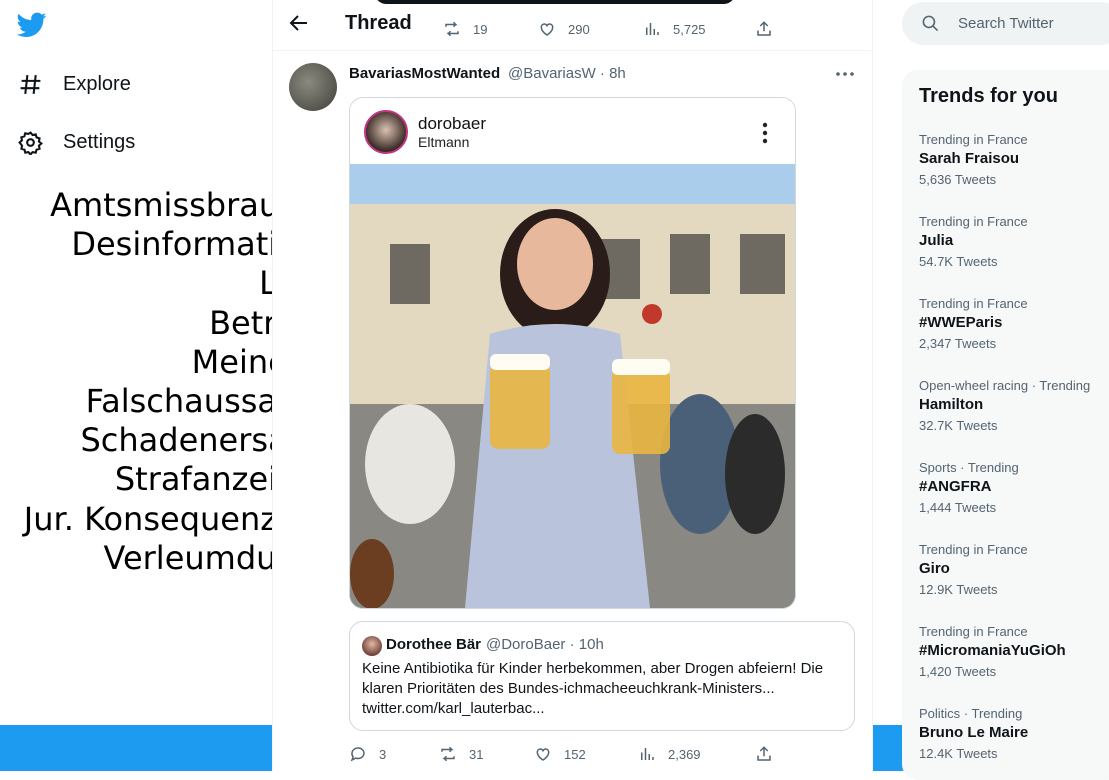  Describe the element at coordinates (955, 486) in the screenshot. I see `trend-name: #ANGFRA` at that location.